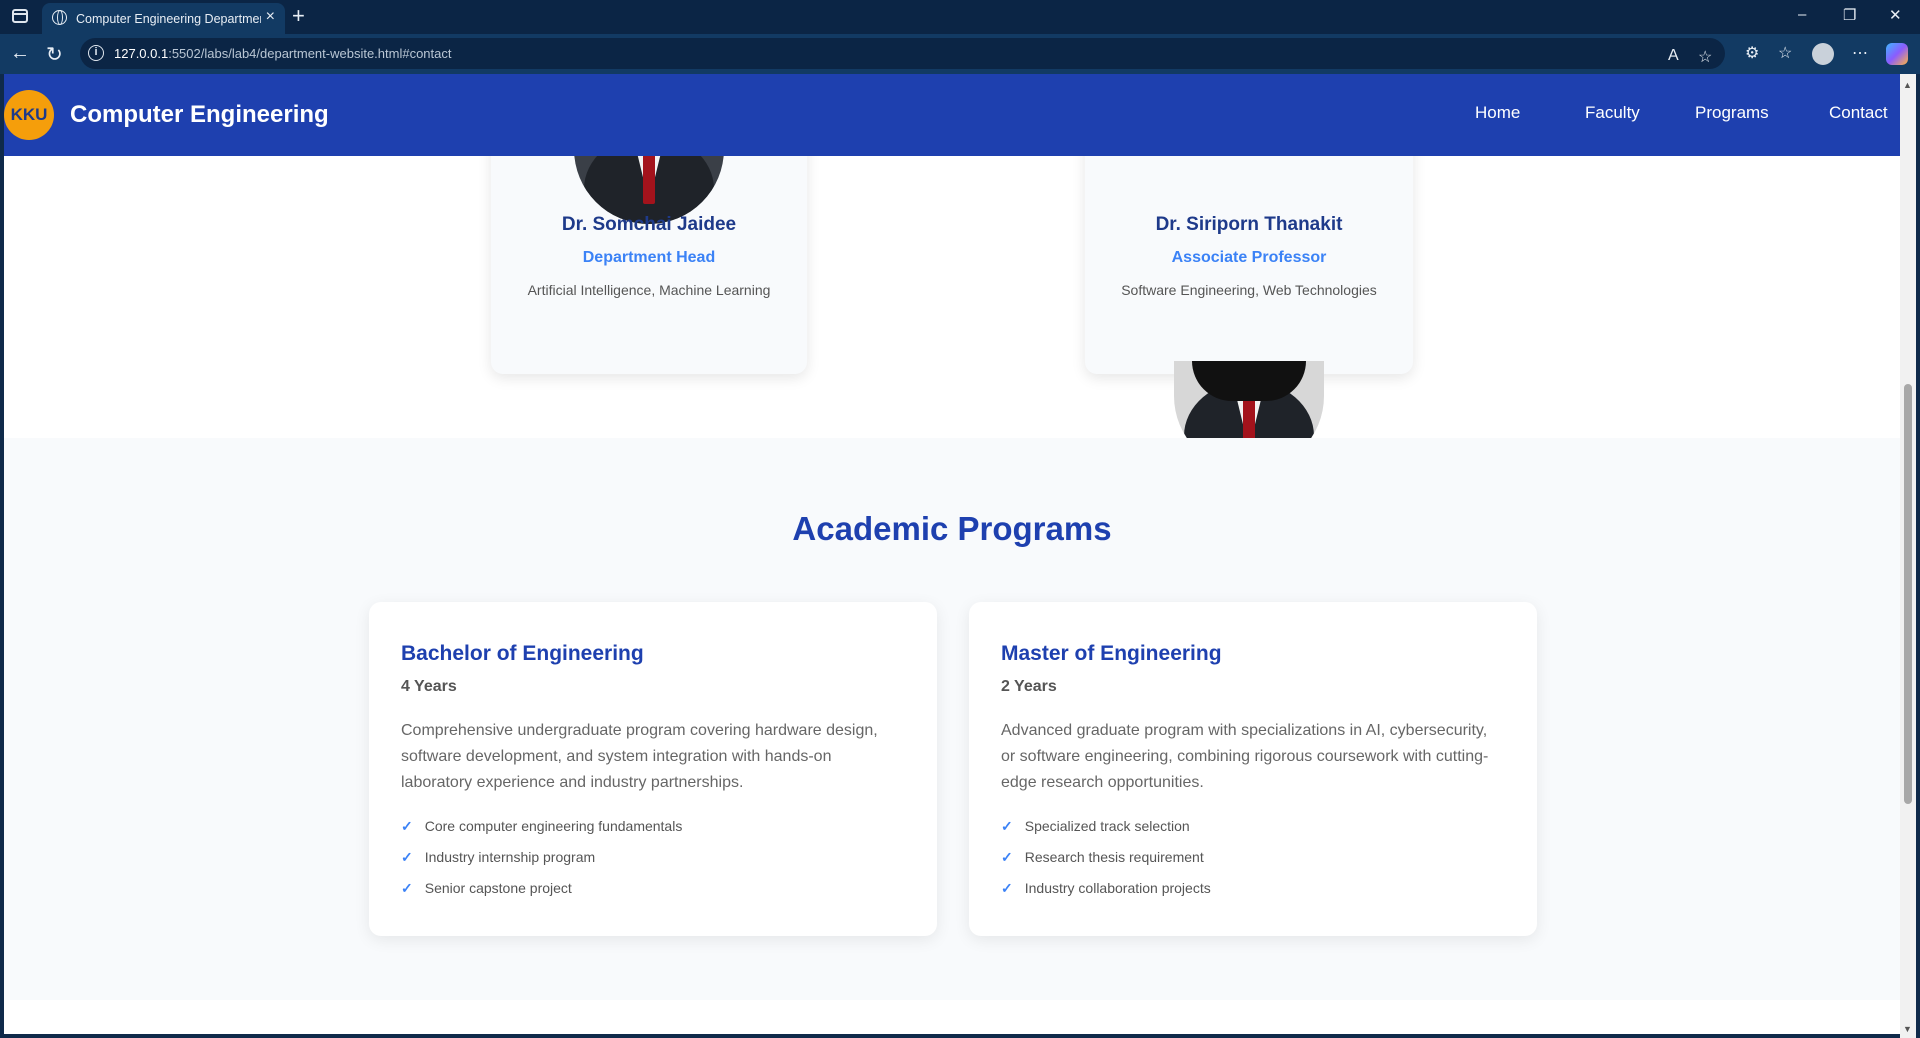 This screenshot has width=1920, height=1038. What do you see at coordinates (1907, 1029) in the screenshot?
I see `scroll-down-icon: ▼` at bounding box center [1907, 1029].